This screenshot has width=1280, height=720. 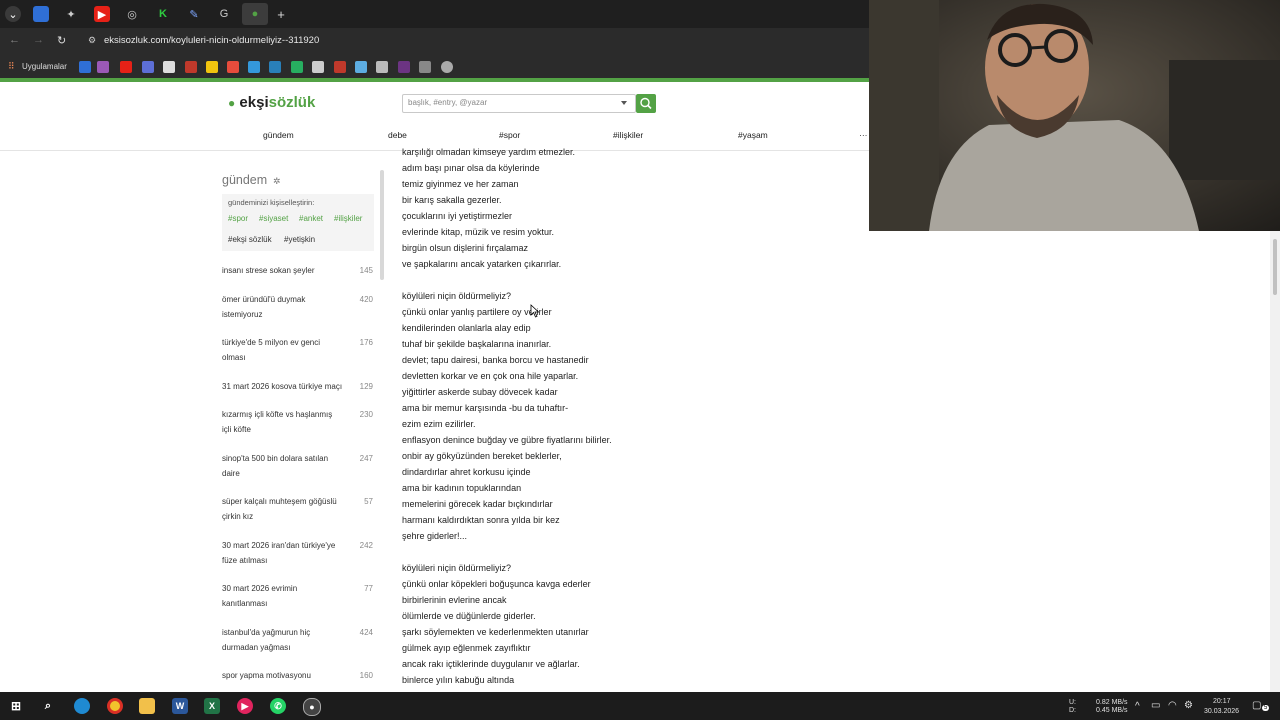 I want to click on file-explorer-icon, so click(x=147, y=706).